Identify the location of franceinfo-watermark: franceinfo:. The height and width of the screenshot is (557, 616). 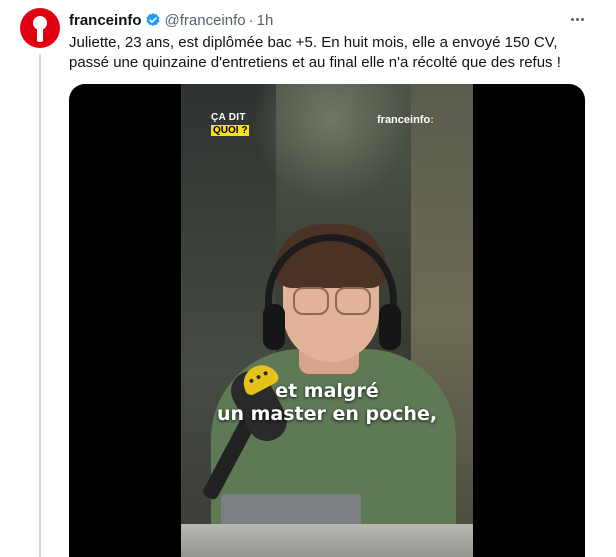
(405, 120).